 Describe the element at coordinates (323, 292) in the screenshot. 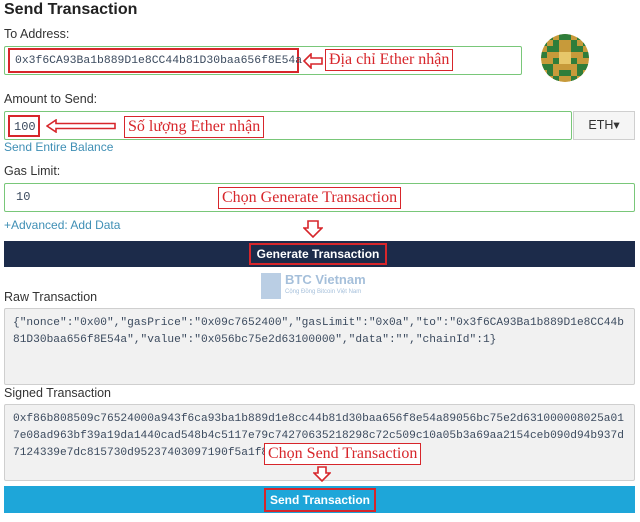

I see `watermark-tagline: Cộng Đồng Bitcoin Việt Nam` at that location.